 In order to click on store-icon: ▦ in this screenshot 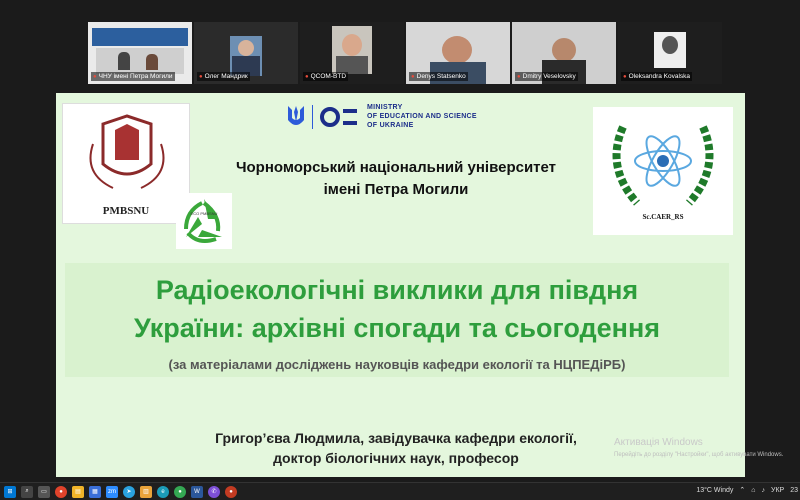, I will do `click(95, 491)`.